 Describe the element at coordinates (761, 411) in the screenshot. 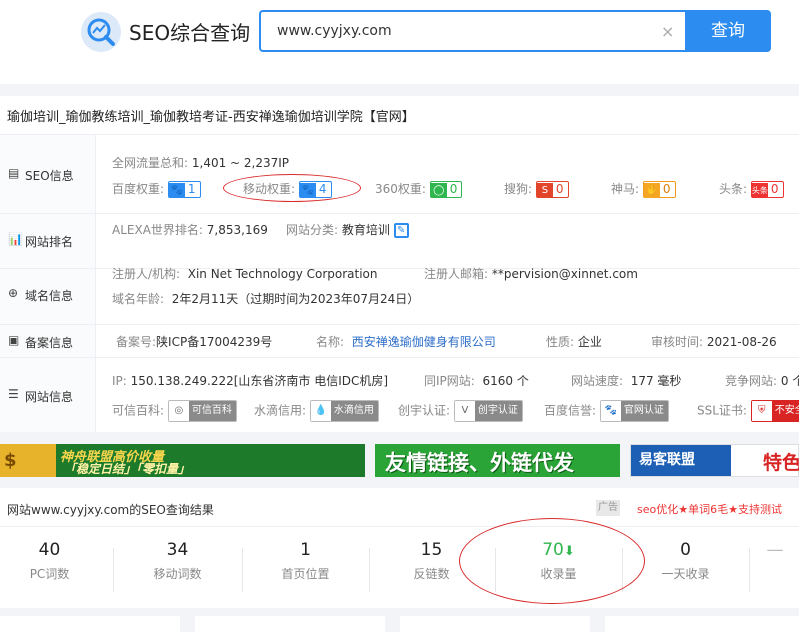

I see `shield-icon: ⛨` at that location.